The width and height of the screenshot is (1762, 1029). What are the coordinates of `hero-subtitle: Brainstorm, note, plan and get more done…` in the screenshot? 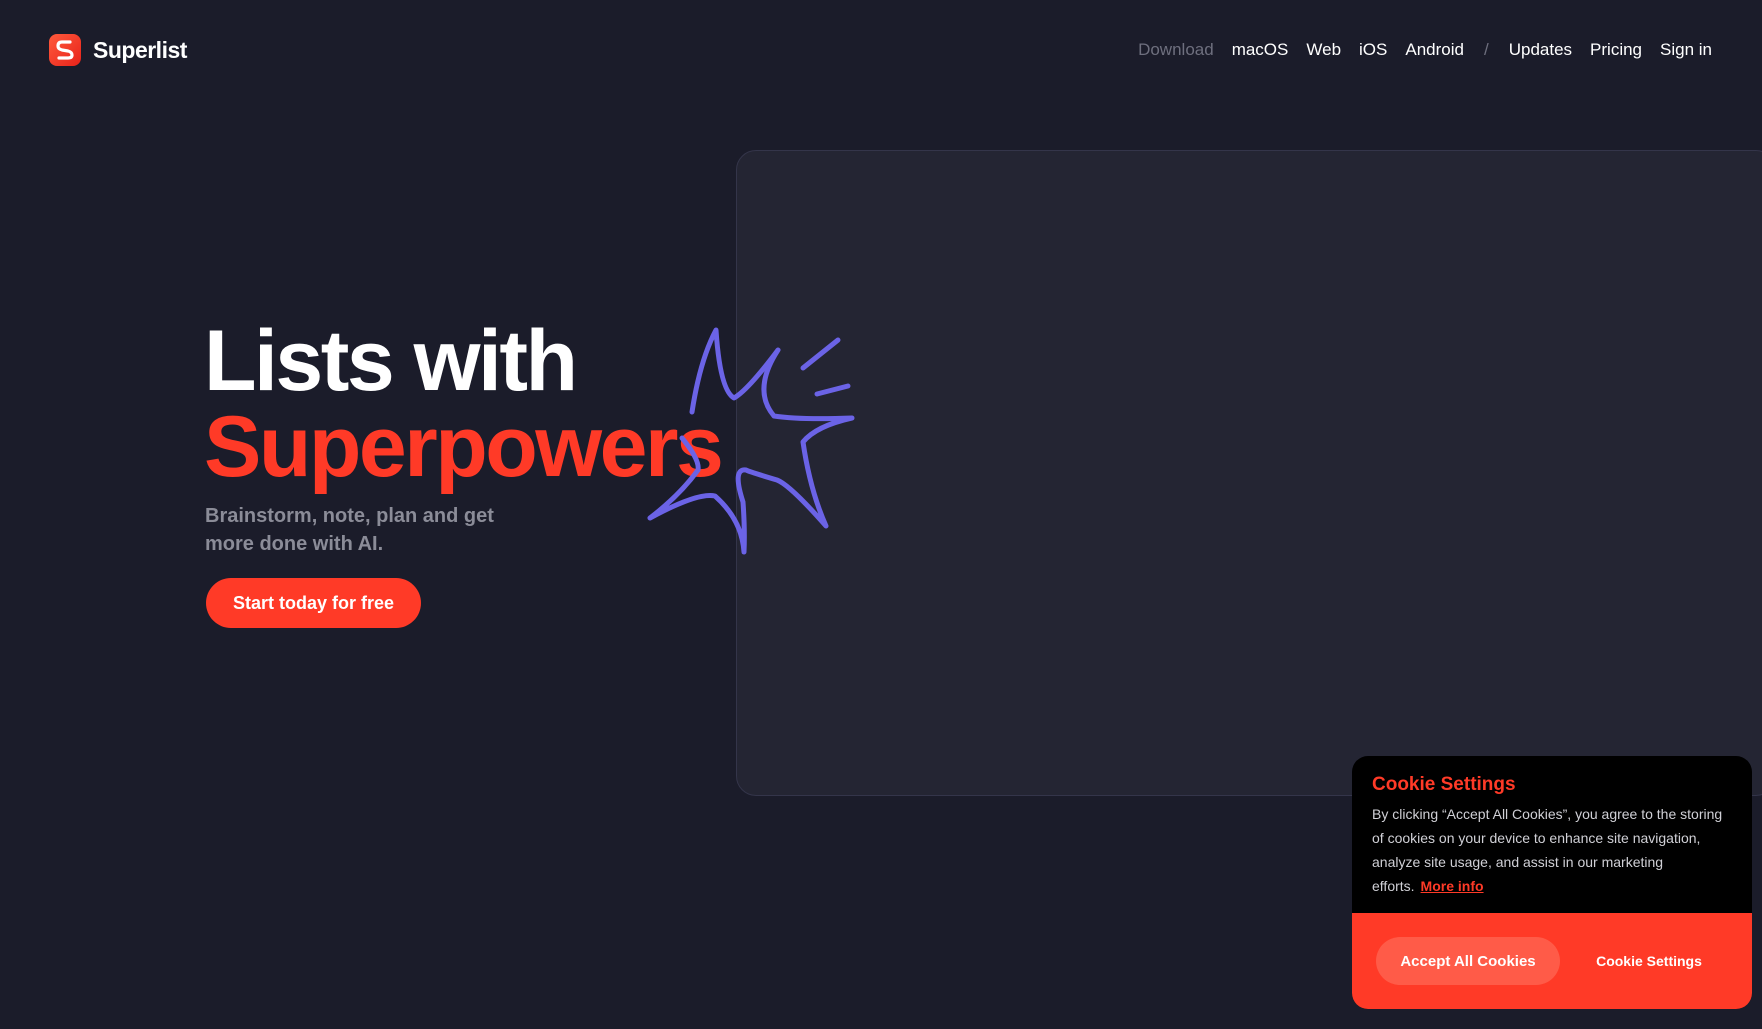 It's located at (349, 530).